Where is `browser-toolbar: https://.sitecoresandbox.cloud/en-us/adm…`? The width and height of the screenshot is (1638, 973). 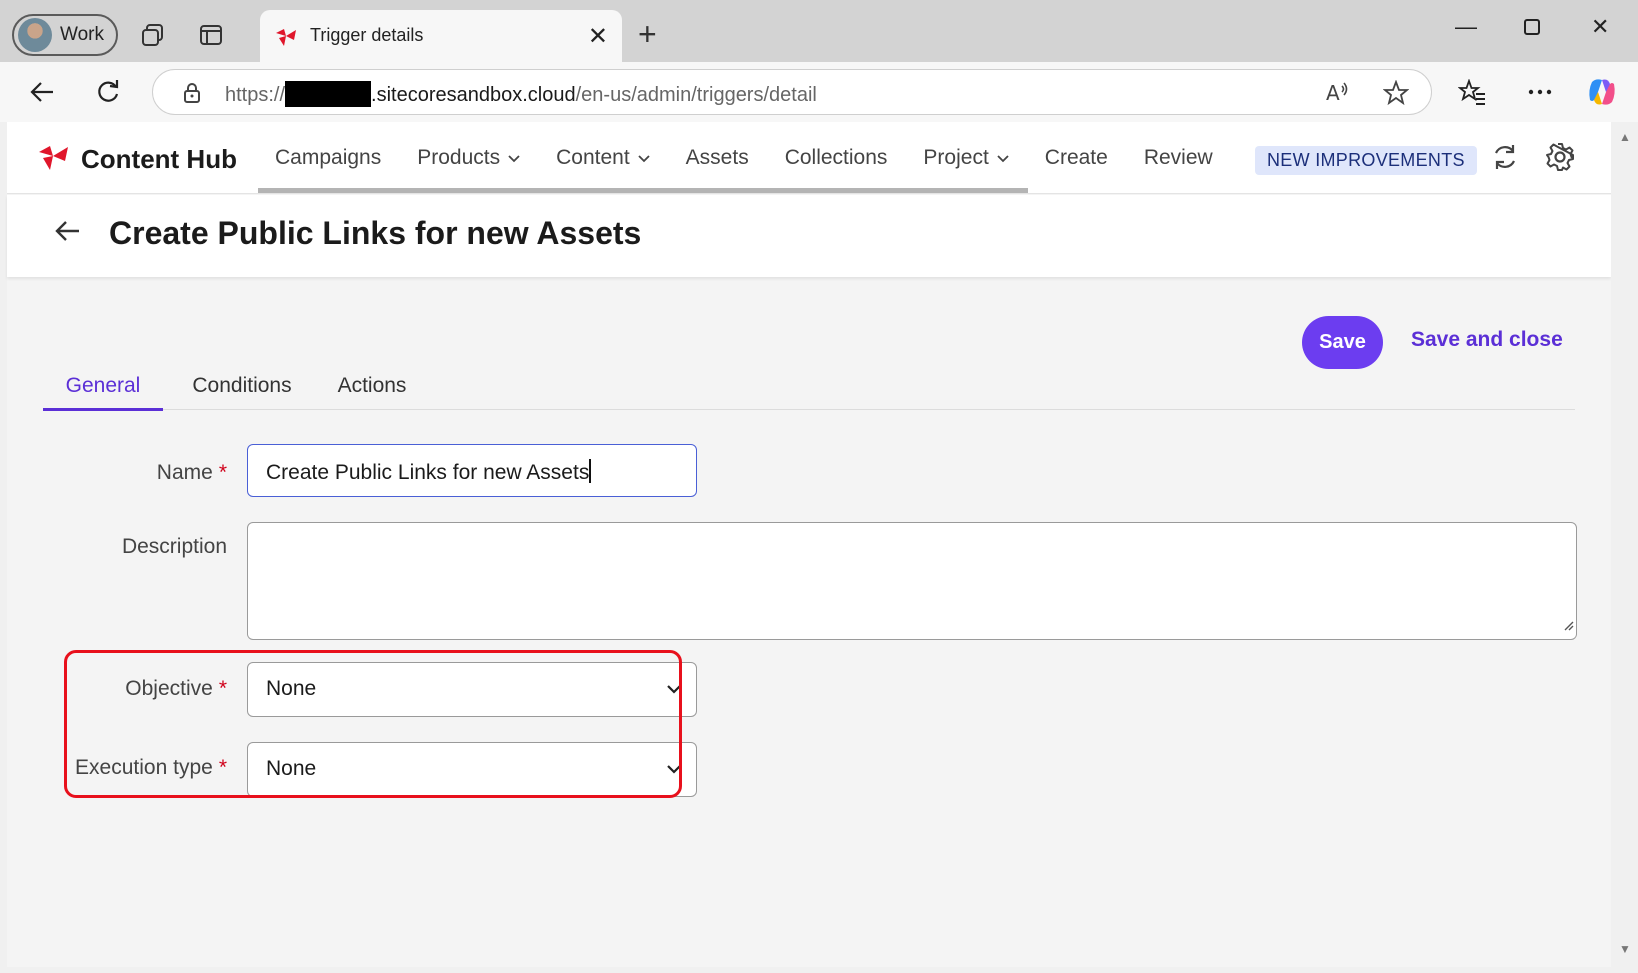
browser-toolbar: https://.sitecoresandbox.cloud/en-us/adm… is located at coordinates (819, 92).